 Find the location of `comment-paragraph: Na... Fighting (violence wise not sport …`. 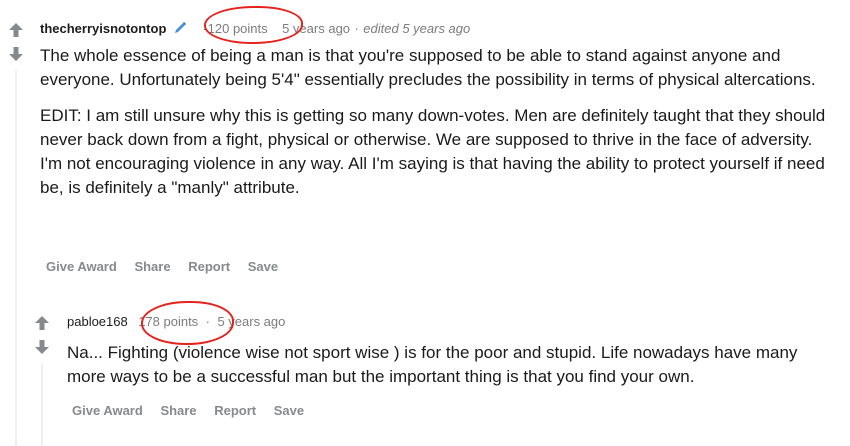

comment-paragraph: Na... Fighting (violence wise not sport … is located at coordinates (432, 364).